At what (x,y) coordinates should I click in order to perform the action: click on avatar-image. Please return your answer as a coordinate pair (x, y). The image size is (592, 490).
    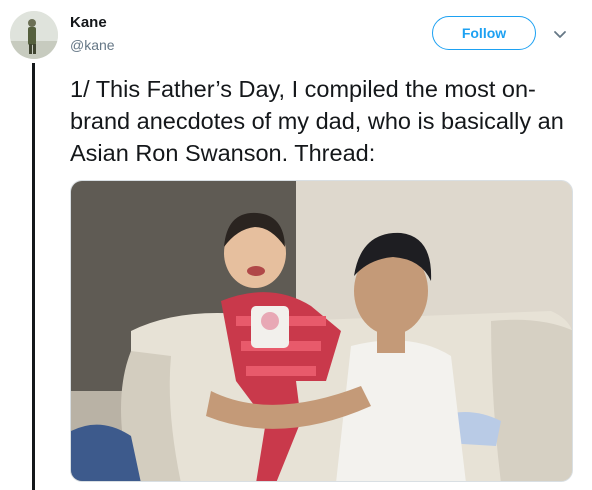
    Looking at the image, I should click on (34, 35).